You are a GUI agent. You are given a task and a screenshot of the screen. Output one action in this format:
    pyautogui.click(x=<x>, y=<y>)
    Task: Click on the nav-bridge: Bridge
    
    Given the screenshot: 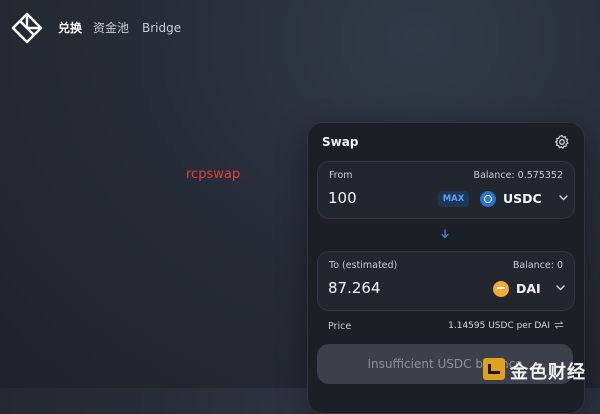 What is the action you would take?
    pyautogui.click(x=161, y=28)
    